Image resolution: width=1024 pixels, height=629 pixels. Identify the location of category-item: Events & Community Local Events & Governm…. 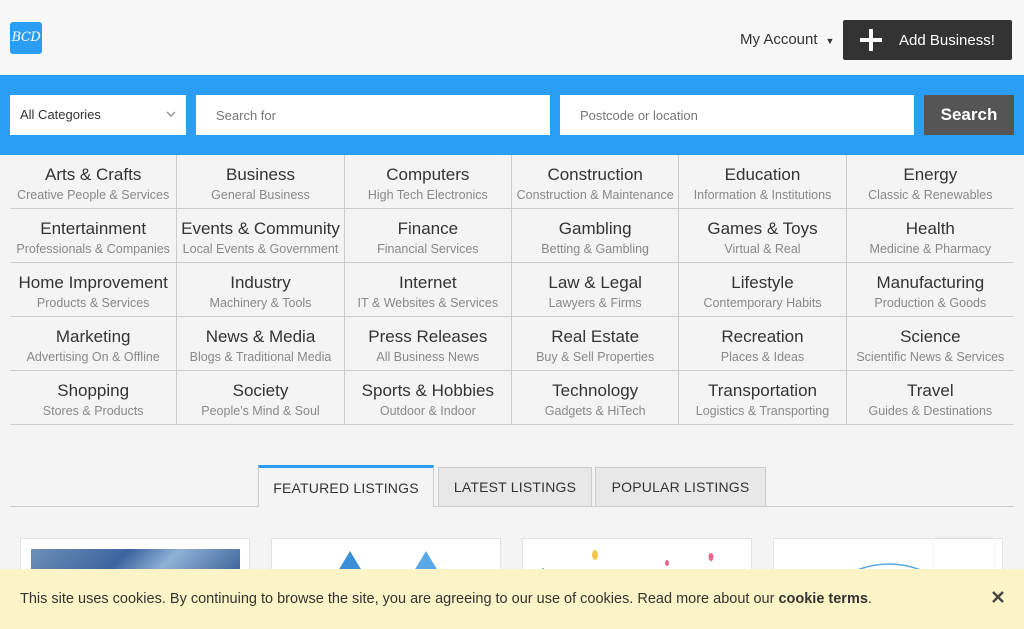
(261, 236).